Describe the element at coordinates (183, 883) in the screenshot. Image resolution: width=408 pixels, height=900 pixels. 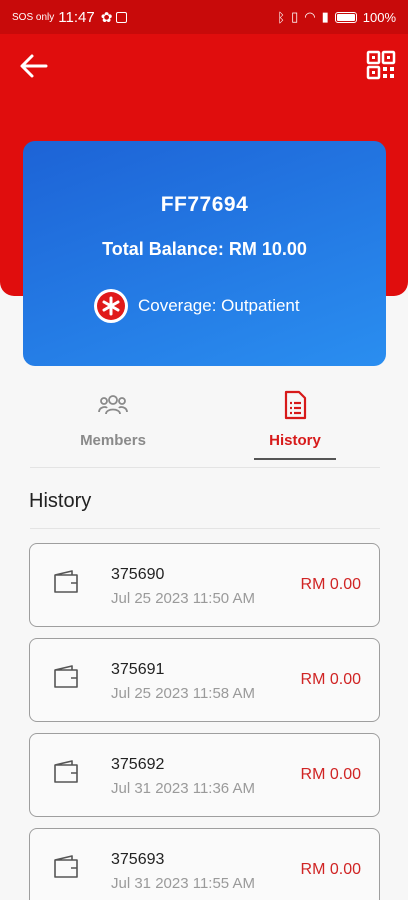
I see `transaction-date: Jul 31 2023 11:55 AM` at that location.